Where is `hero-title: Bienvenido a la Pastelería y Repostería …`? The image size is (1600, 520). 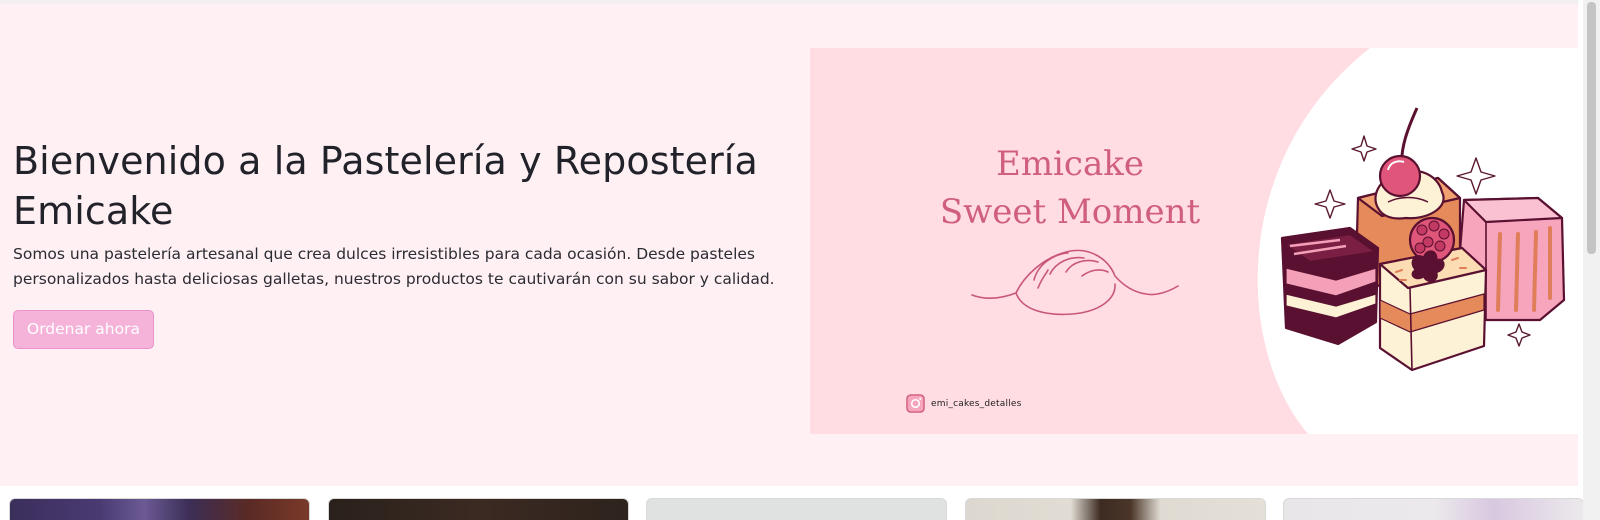
hero-title: Bienvenido a la Pastelería y Repostería … is located at coordinates (385, 186).